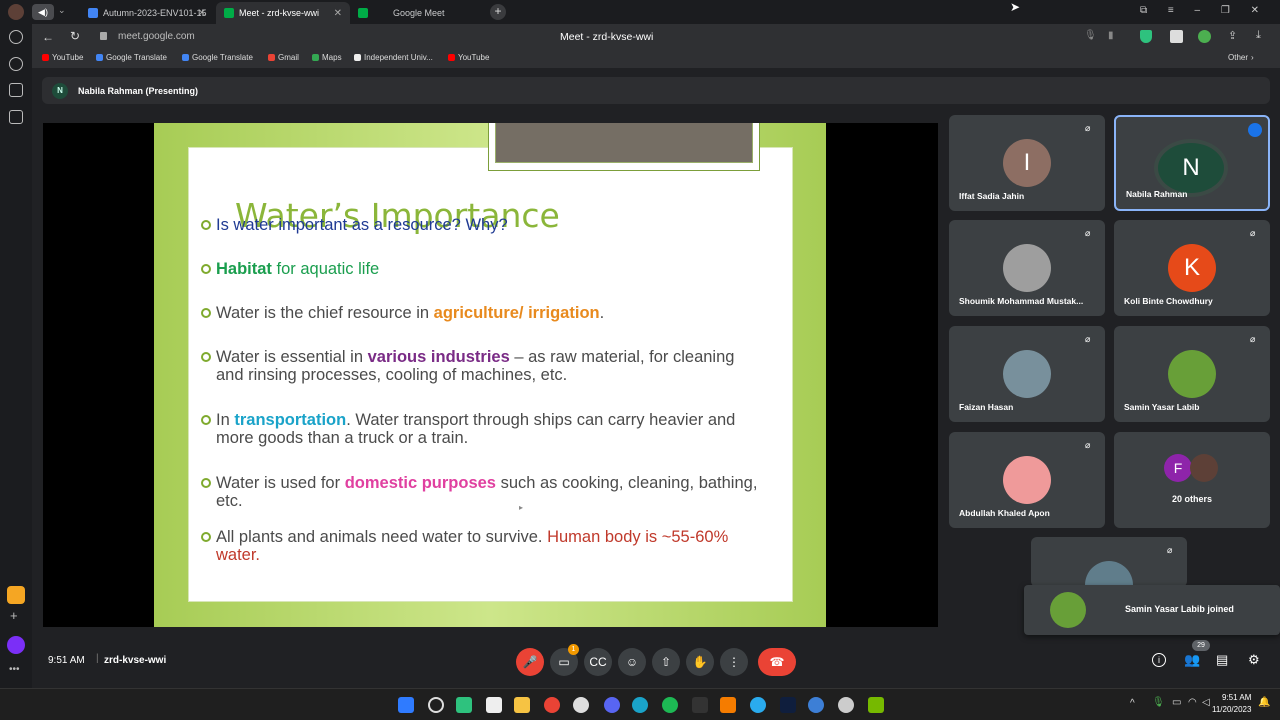  Describe the element at coordinates (734, 662) in the screenshot. I see `more-options-button: ⋮` at that location.